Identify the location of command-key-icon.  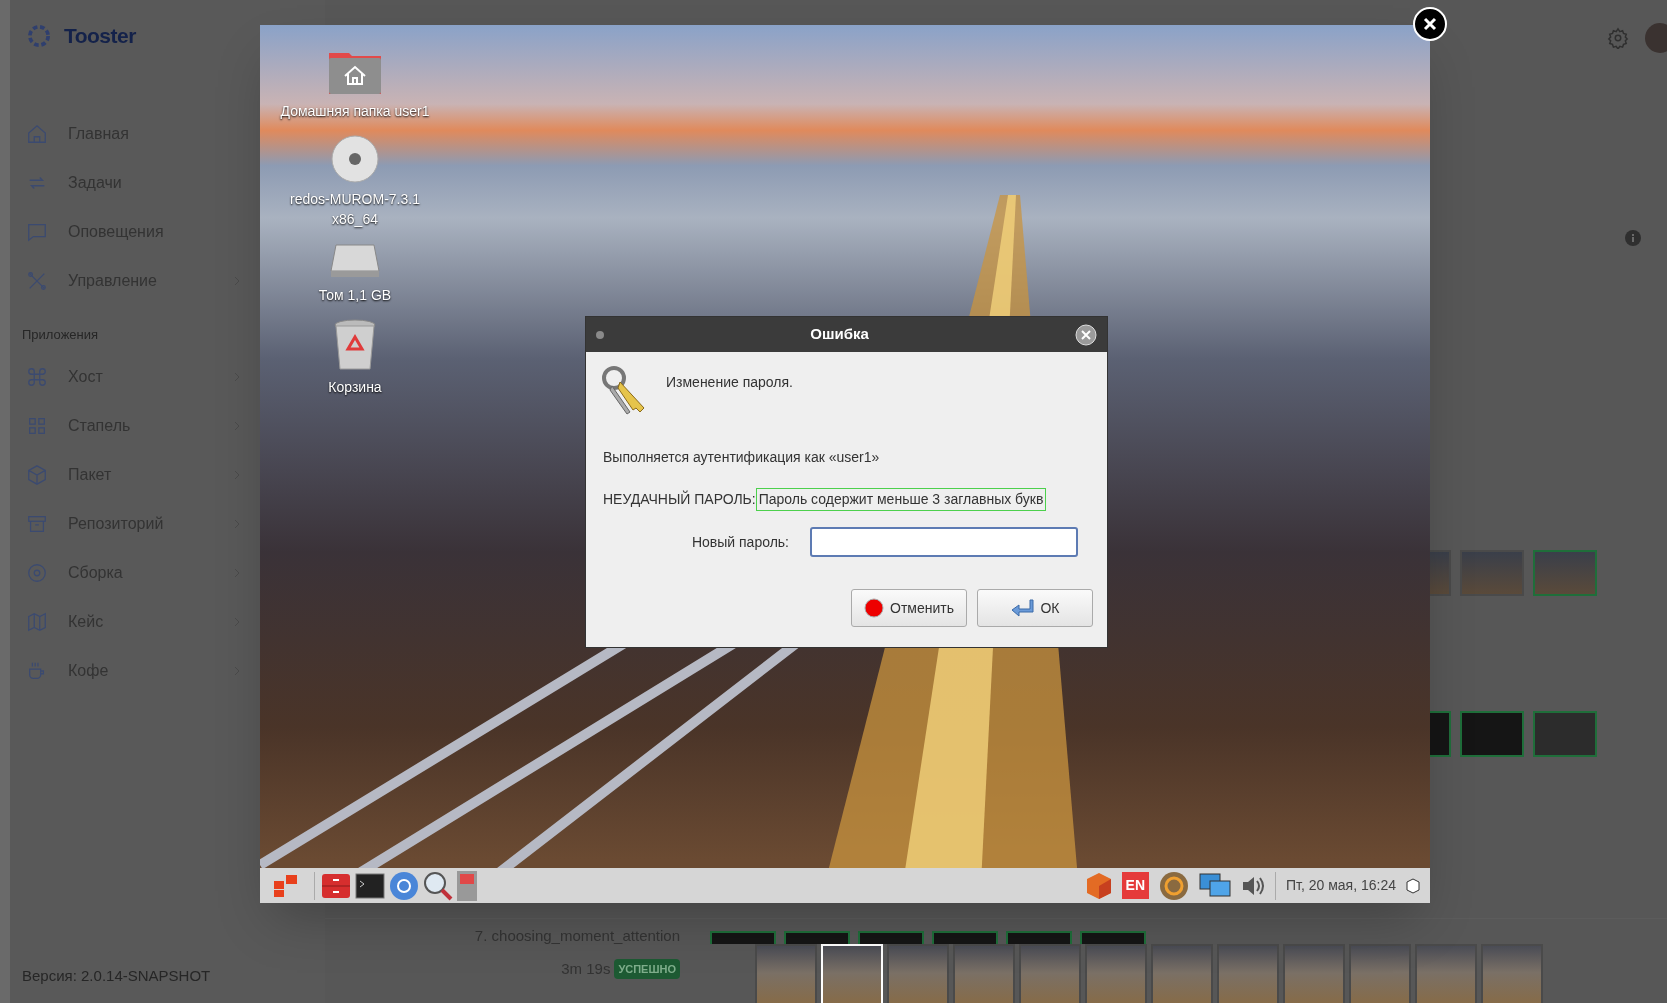
(37, 377).